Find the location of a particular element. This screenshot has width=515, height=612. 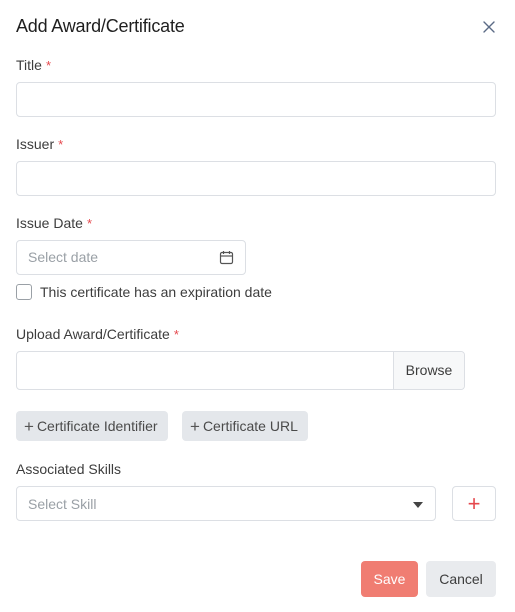

issue-date-placeholder: Select date is located at coordinates (63, 257).